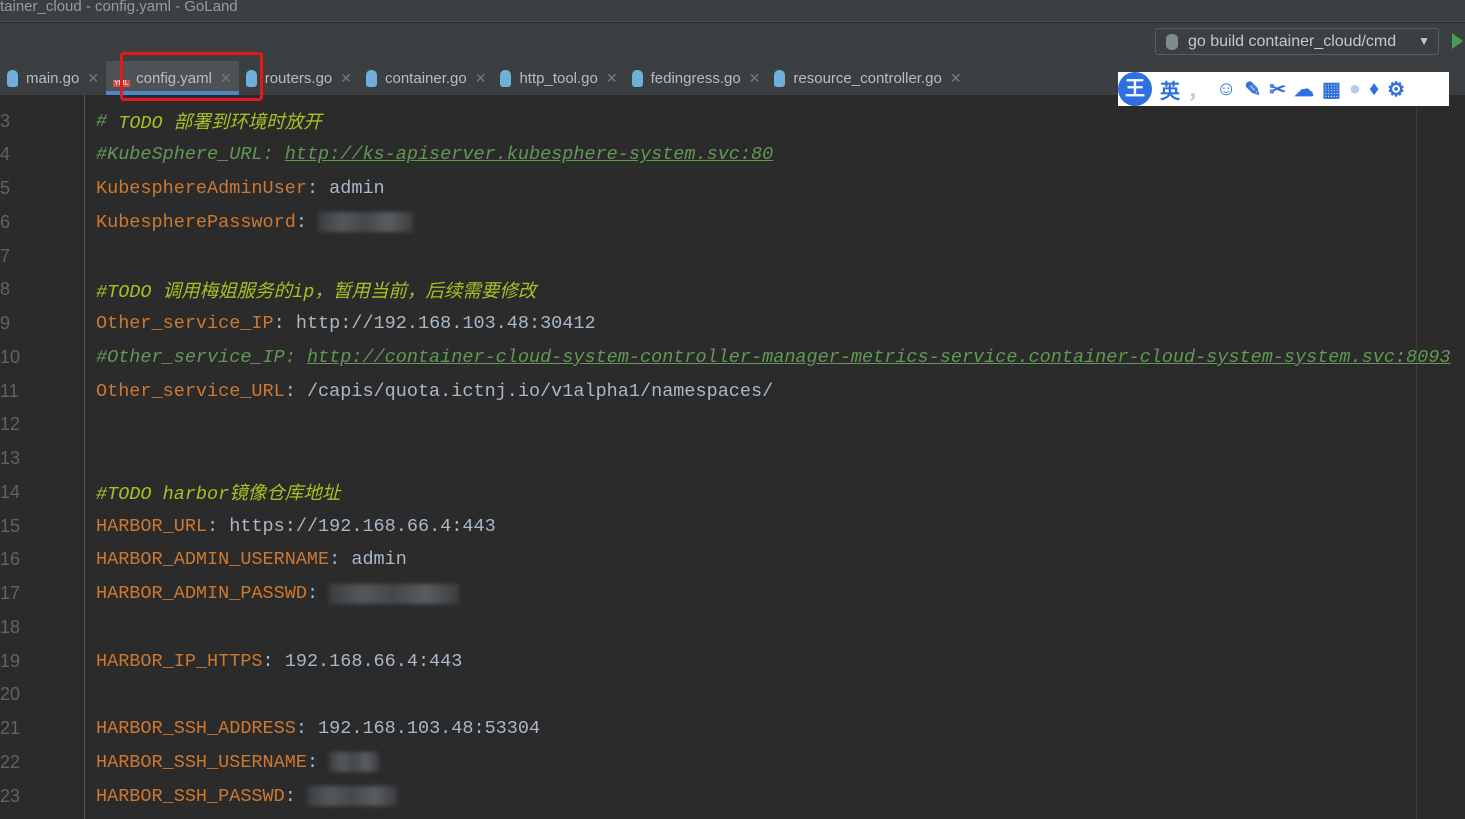  What do you see at coordinates (48, 627) in the screenshot?
I see `code-line: 18` at bounding box center [48, 627].